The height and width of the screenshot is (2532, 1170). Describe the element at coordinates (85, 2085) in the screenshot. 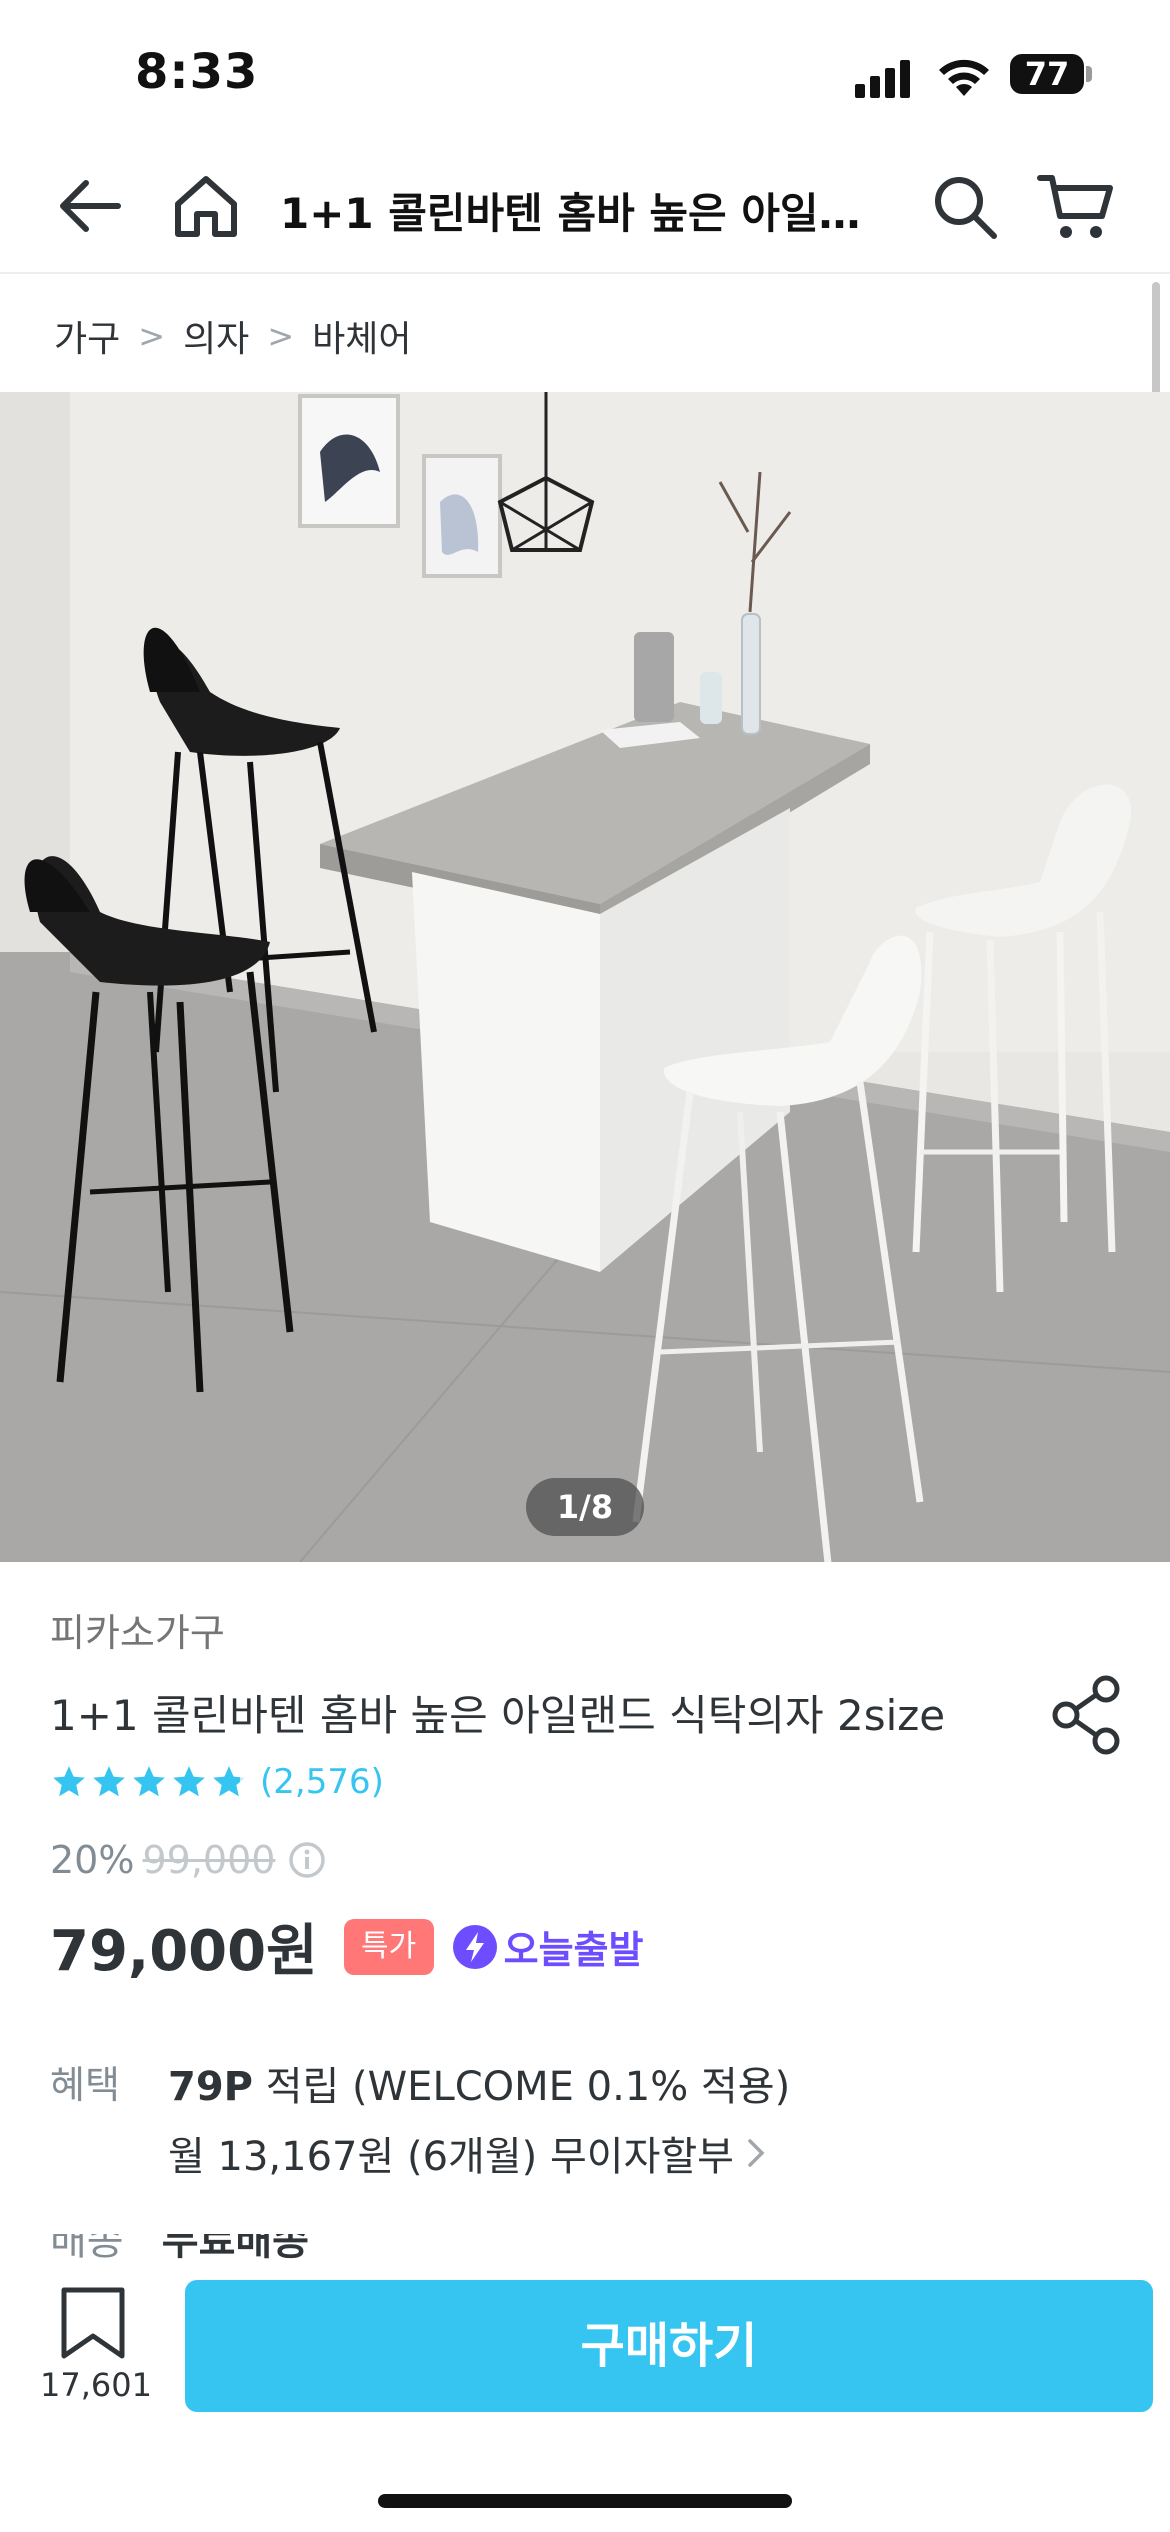

I see `benefit-label: 혜택` at that location.